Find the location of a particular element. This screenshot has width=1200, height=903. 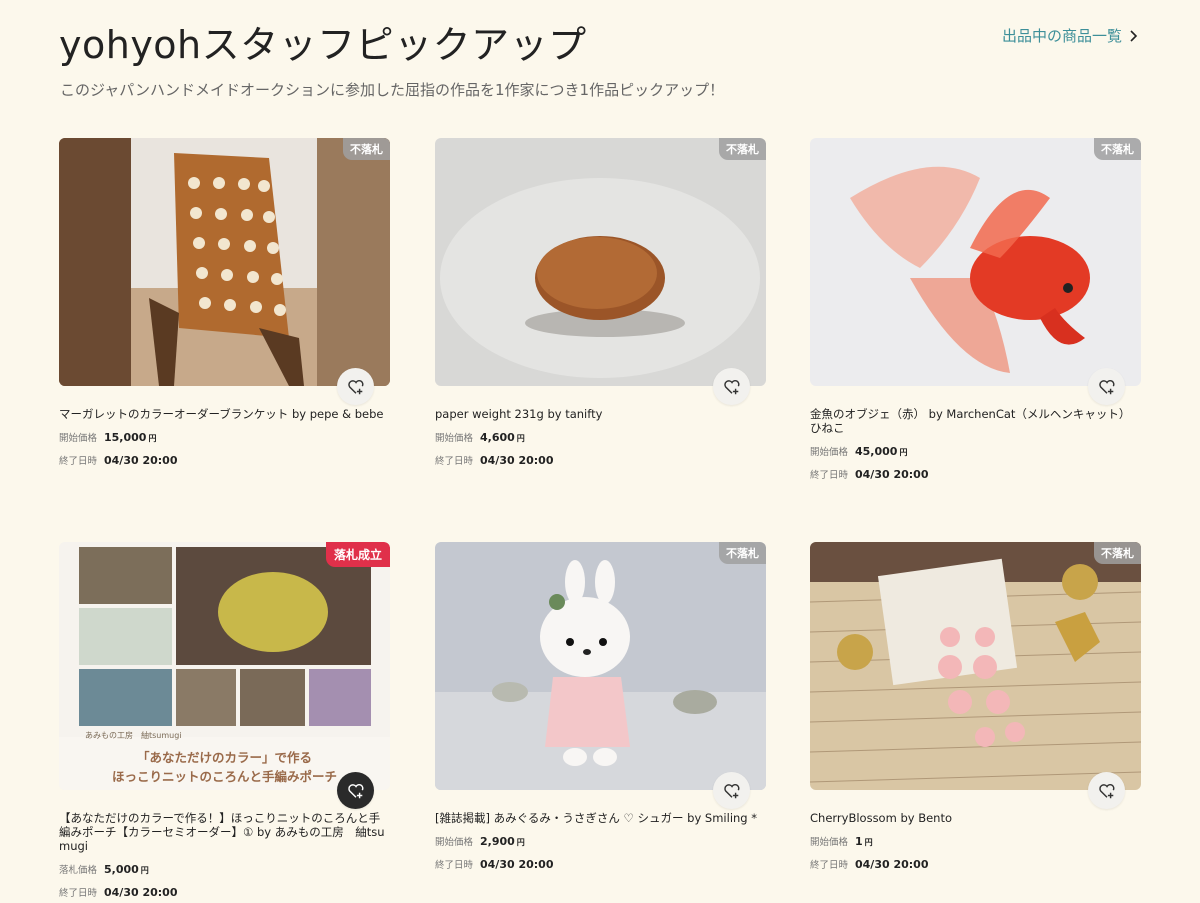

product-name: paper weight 231g by tanifty is located at coordinates (600, 414).